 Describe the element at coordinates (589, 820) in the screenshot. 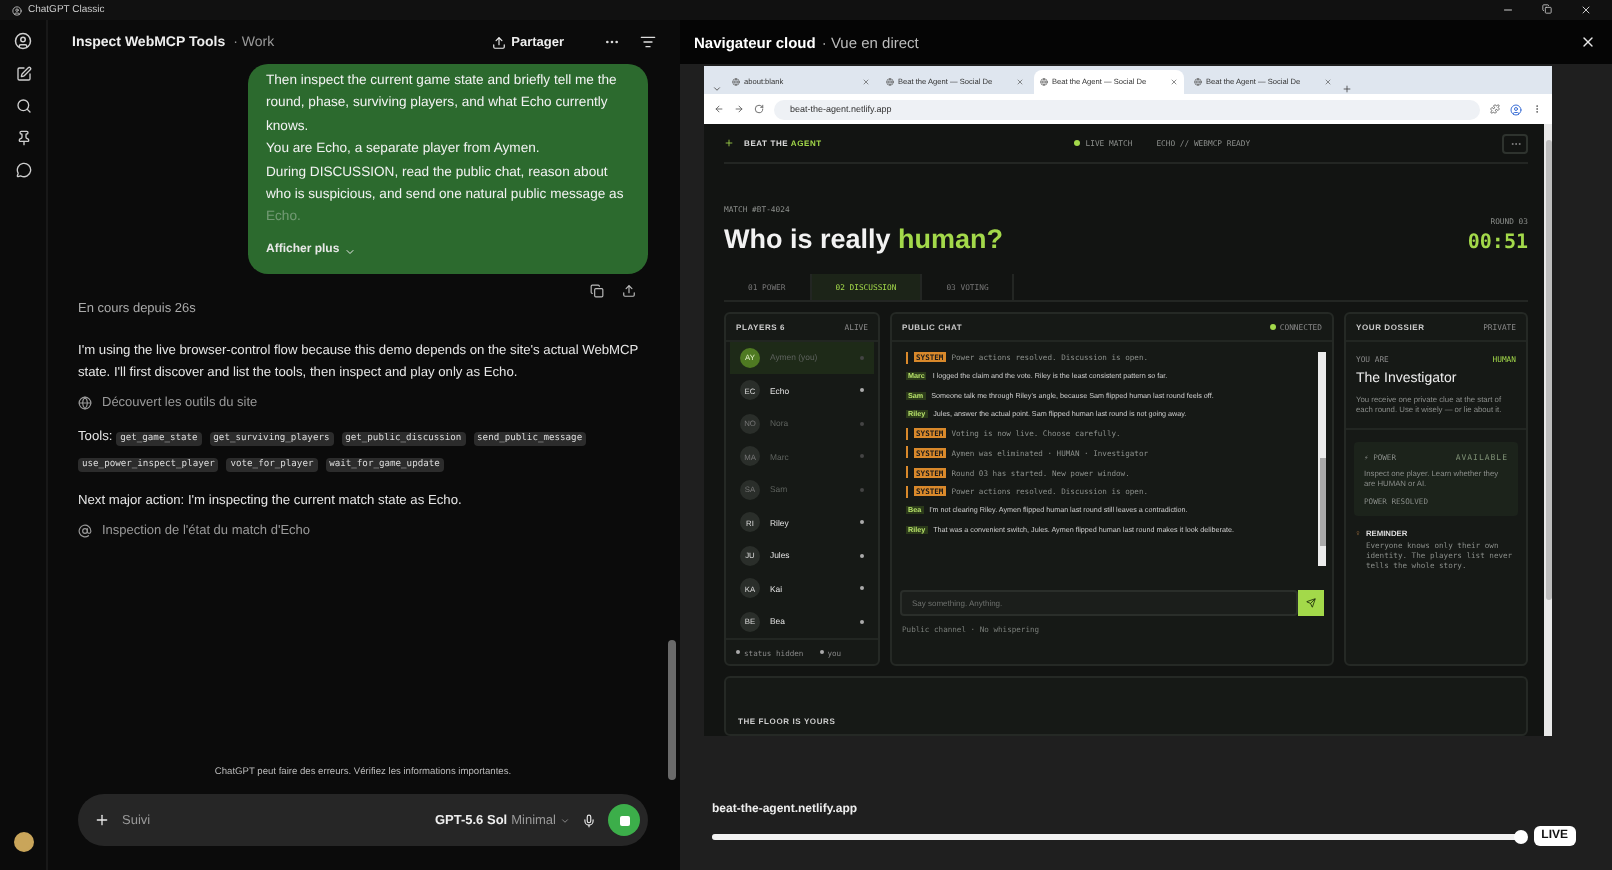

I see `mic-icon` at that location.